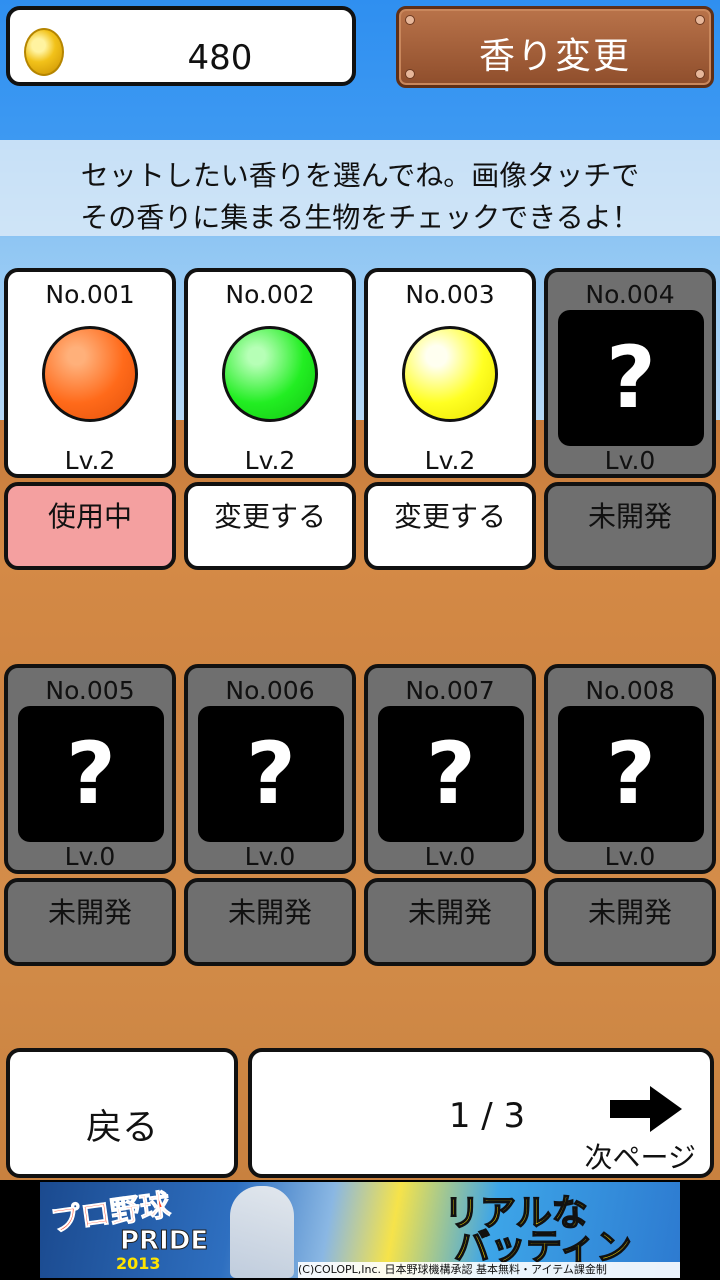 Image resolution: width=720 pixels, height=1280 pixels. Describe the element at coordinates (630, 690) in the screenshot. I see `scent-number: No.008` at that location.